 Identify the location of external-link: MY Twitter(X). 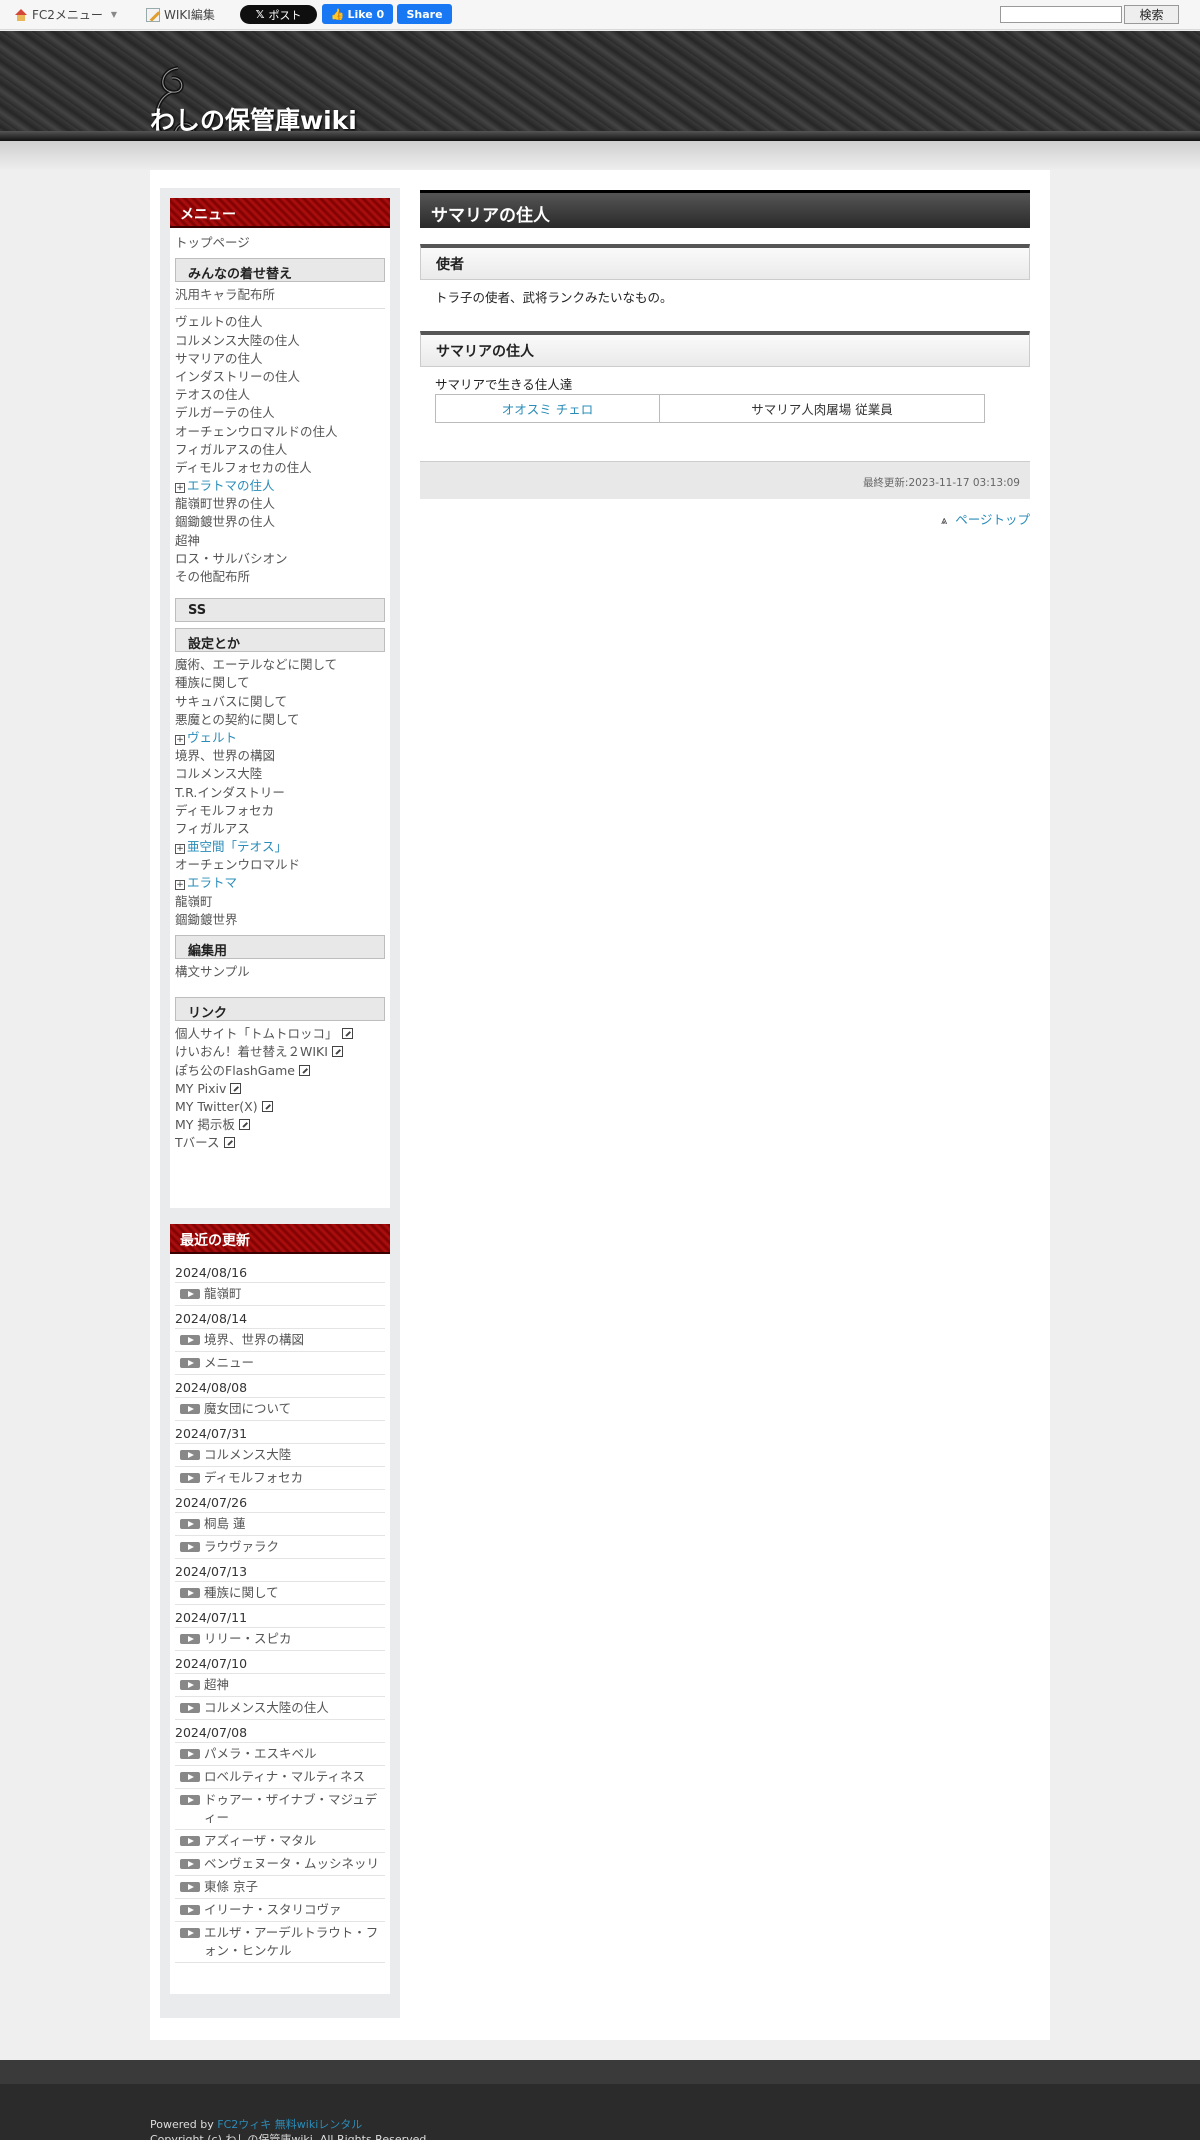
(280, 1107).